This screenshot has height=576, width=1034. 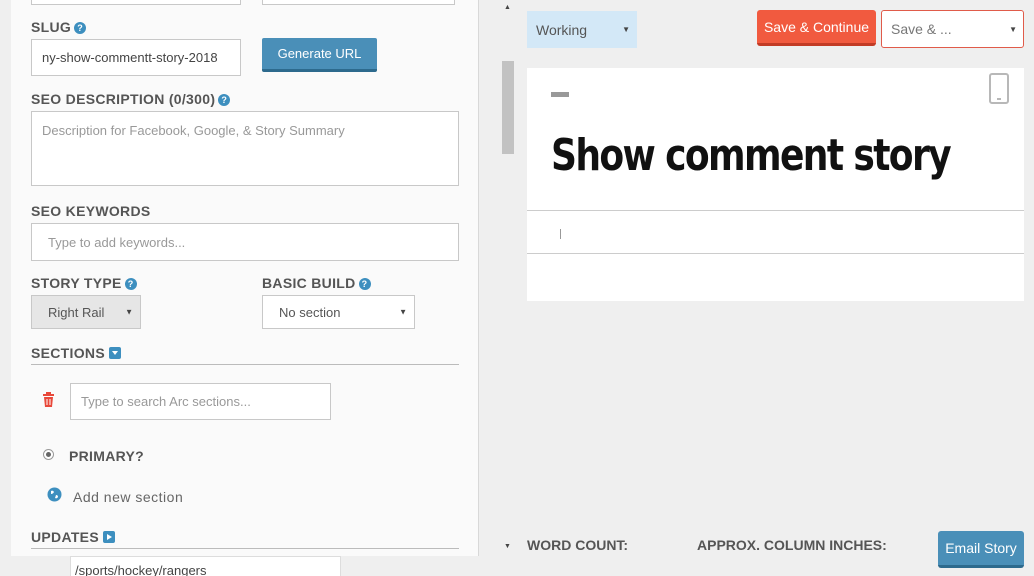 What do you see at coordinates (205, 566) in the screenshot?
I see `section-autocomplete-option: /sports/hockey/rangers` at bounding box center [205, 566].